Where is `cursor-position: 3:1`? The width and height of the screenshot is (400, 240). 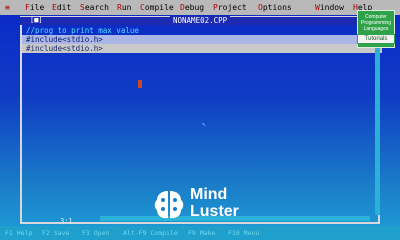
cursor-position: 3:1 is located at coordinates (66, 221).